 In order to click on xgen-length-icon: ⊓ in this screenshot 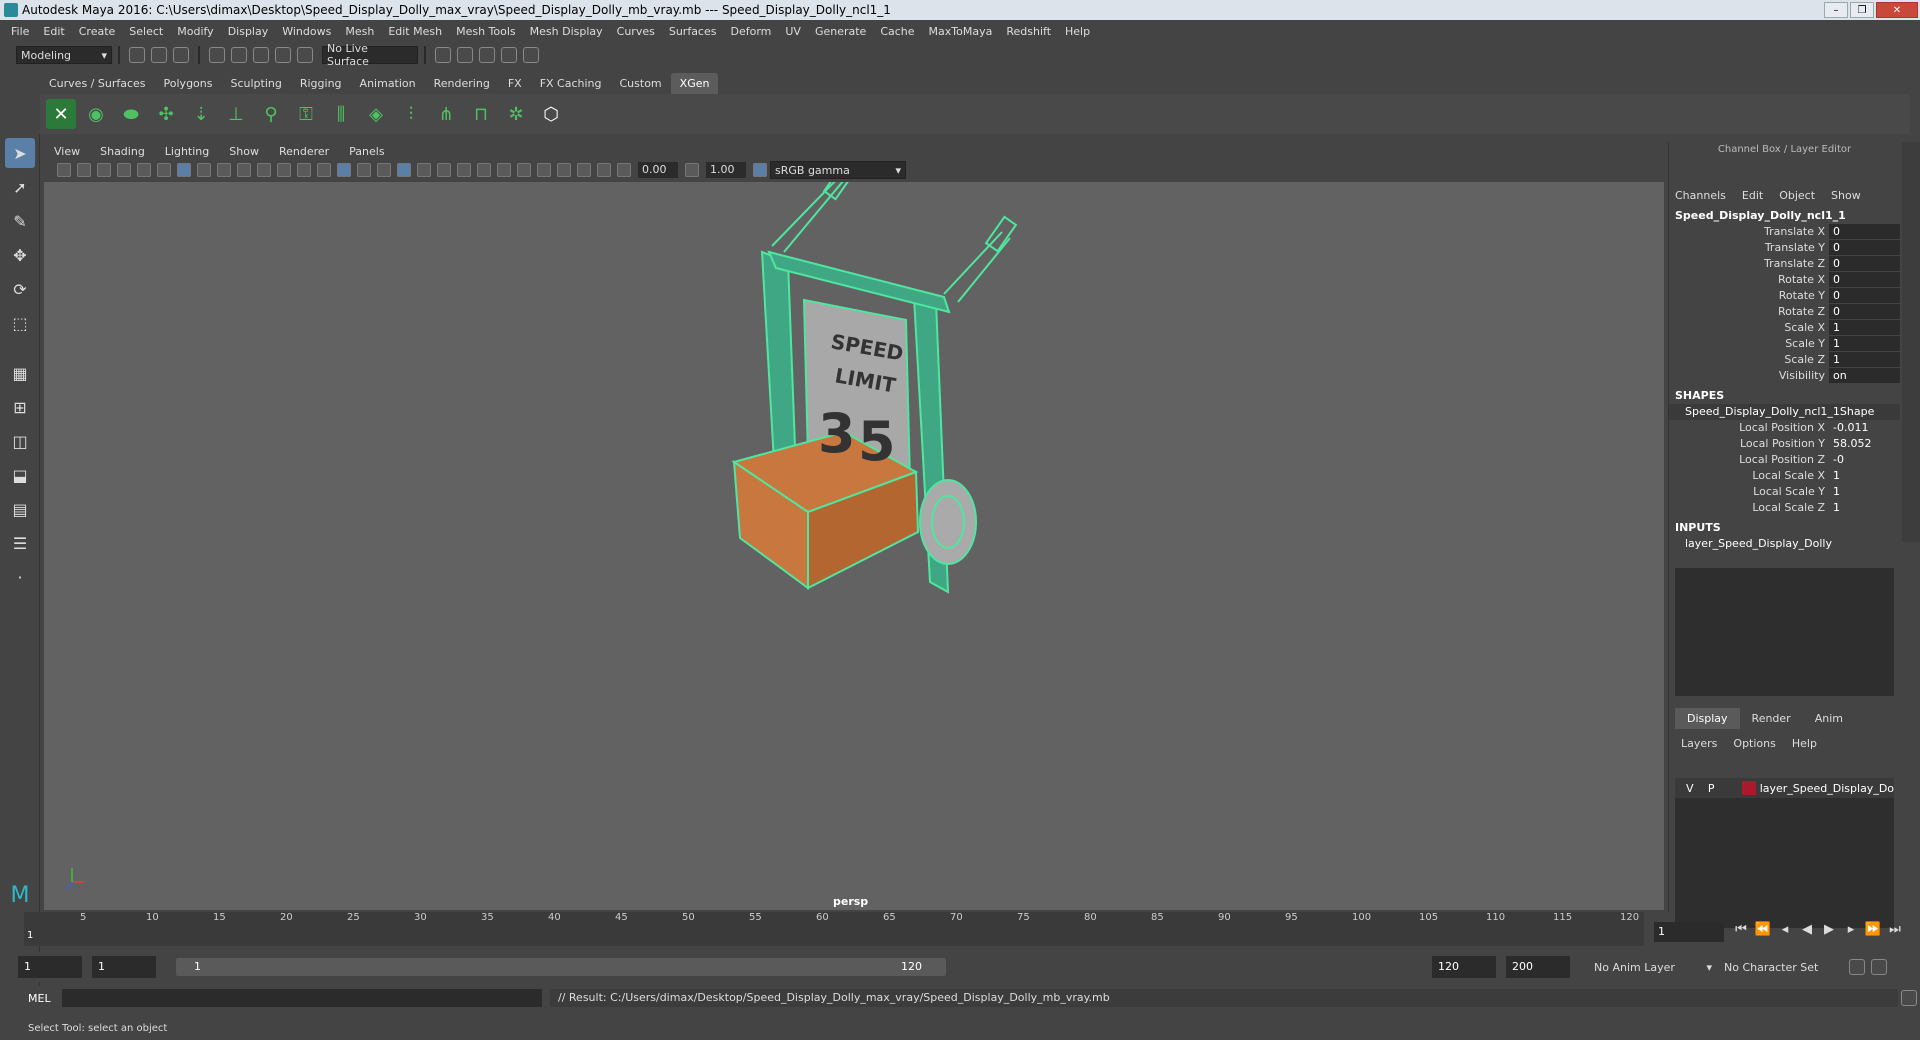, I will do `click(481, 114)`.